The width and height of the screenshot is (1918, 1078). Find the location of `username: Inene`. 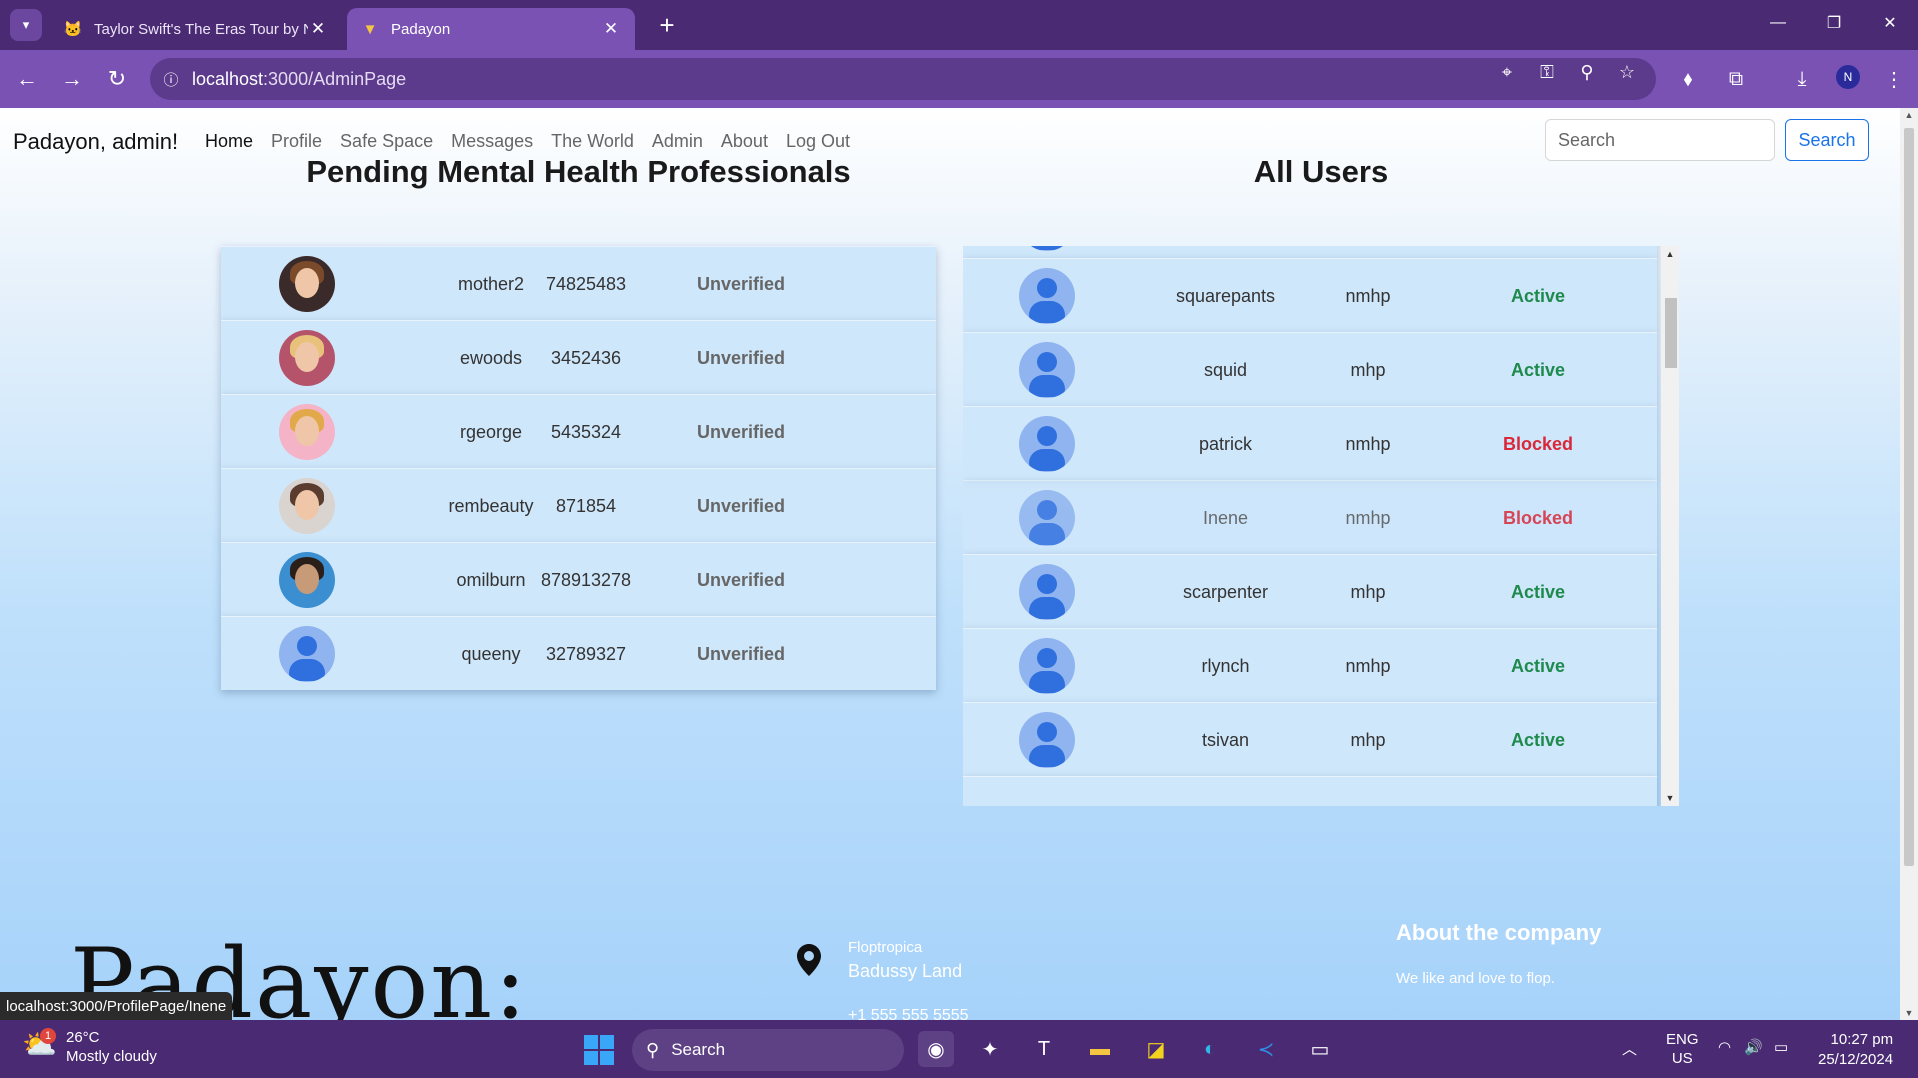

username: Inene is located at coordinates (1225, 518).